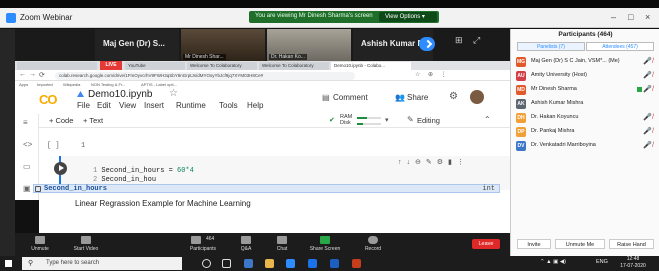 Image resolution: width=659 pixels, height=271 pixels. What do you see at coordinates (191, 105) in the screenshot?
I see `menu-runtime: Runtime` at bounding box center [191, 105].